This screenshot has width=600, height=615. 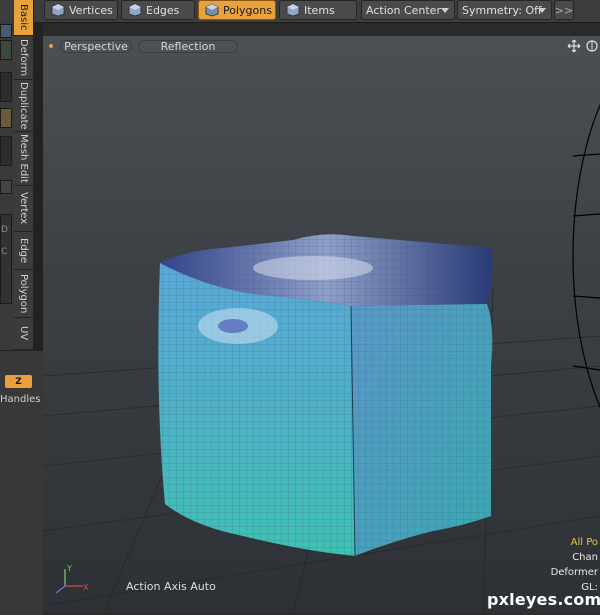 I want to click on tab-label: Mesh Edit, so click(x=23, y=158).